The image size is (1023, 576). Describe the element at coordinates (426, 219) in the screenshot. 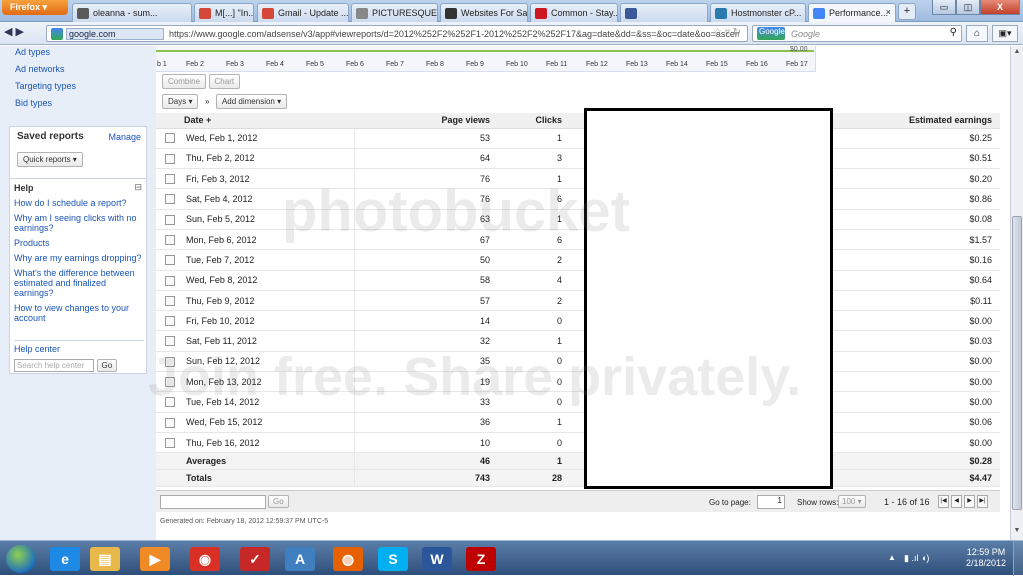

I see `row-page-views: 63` at that location.